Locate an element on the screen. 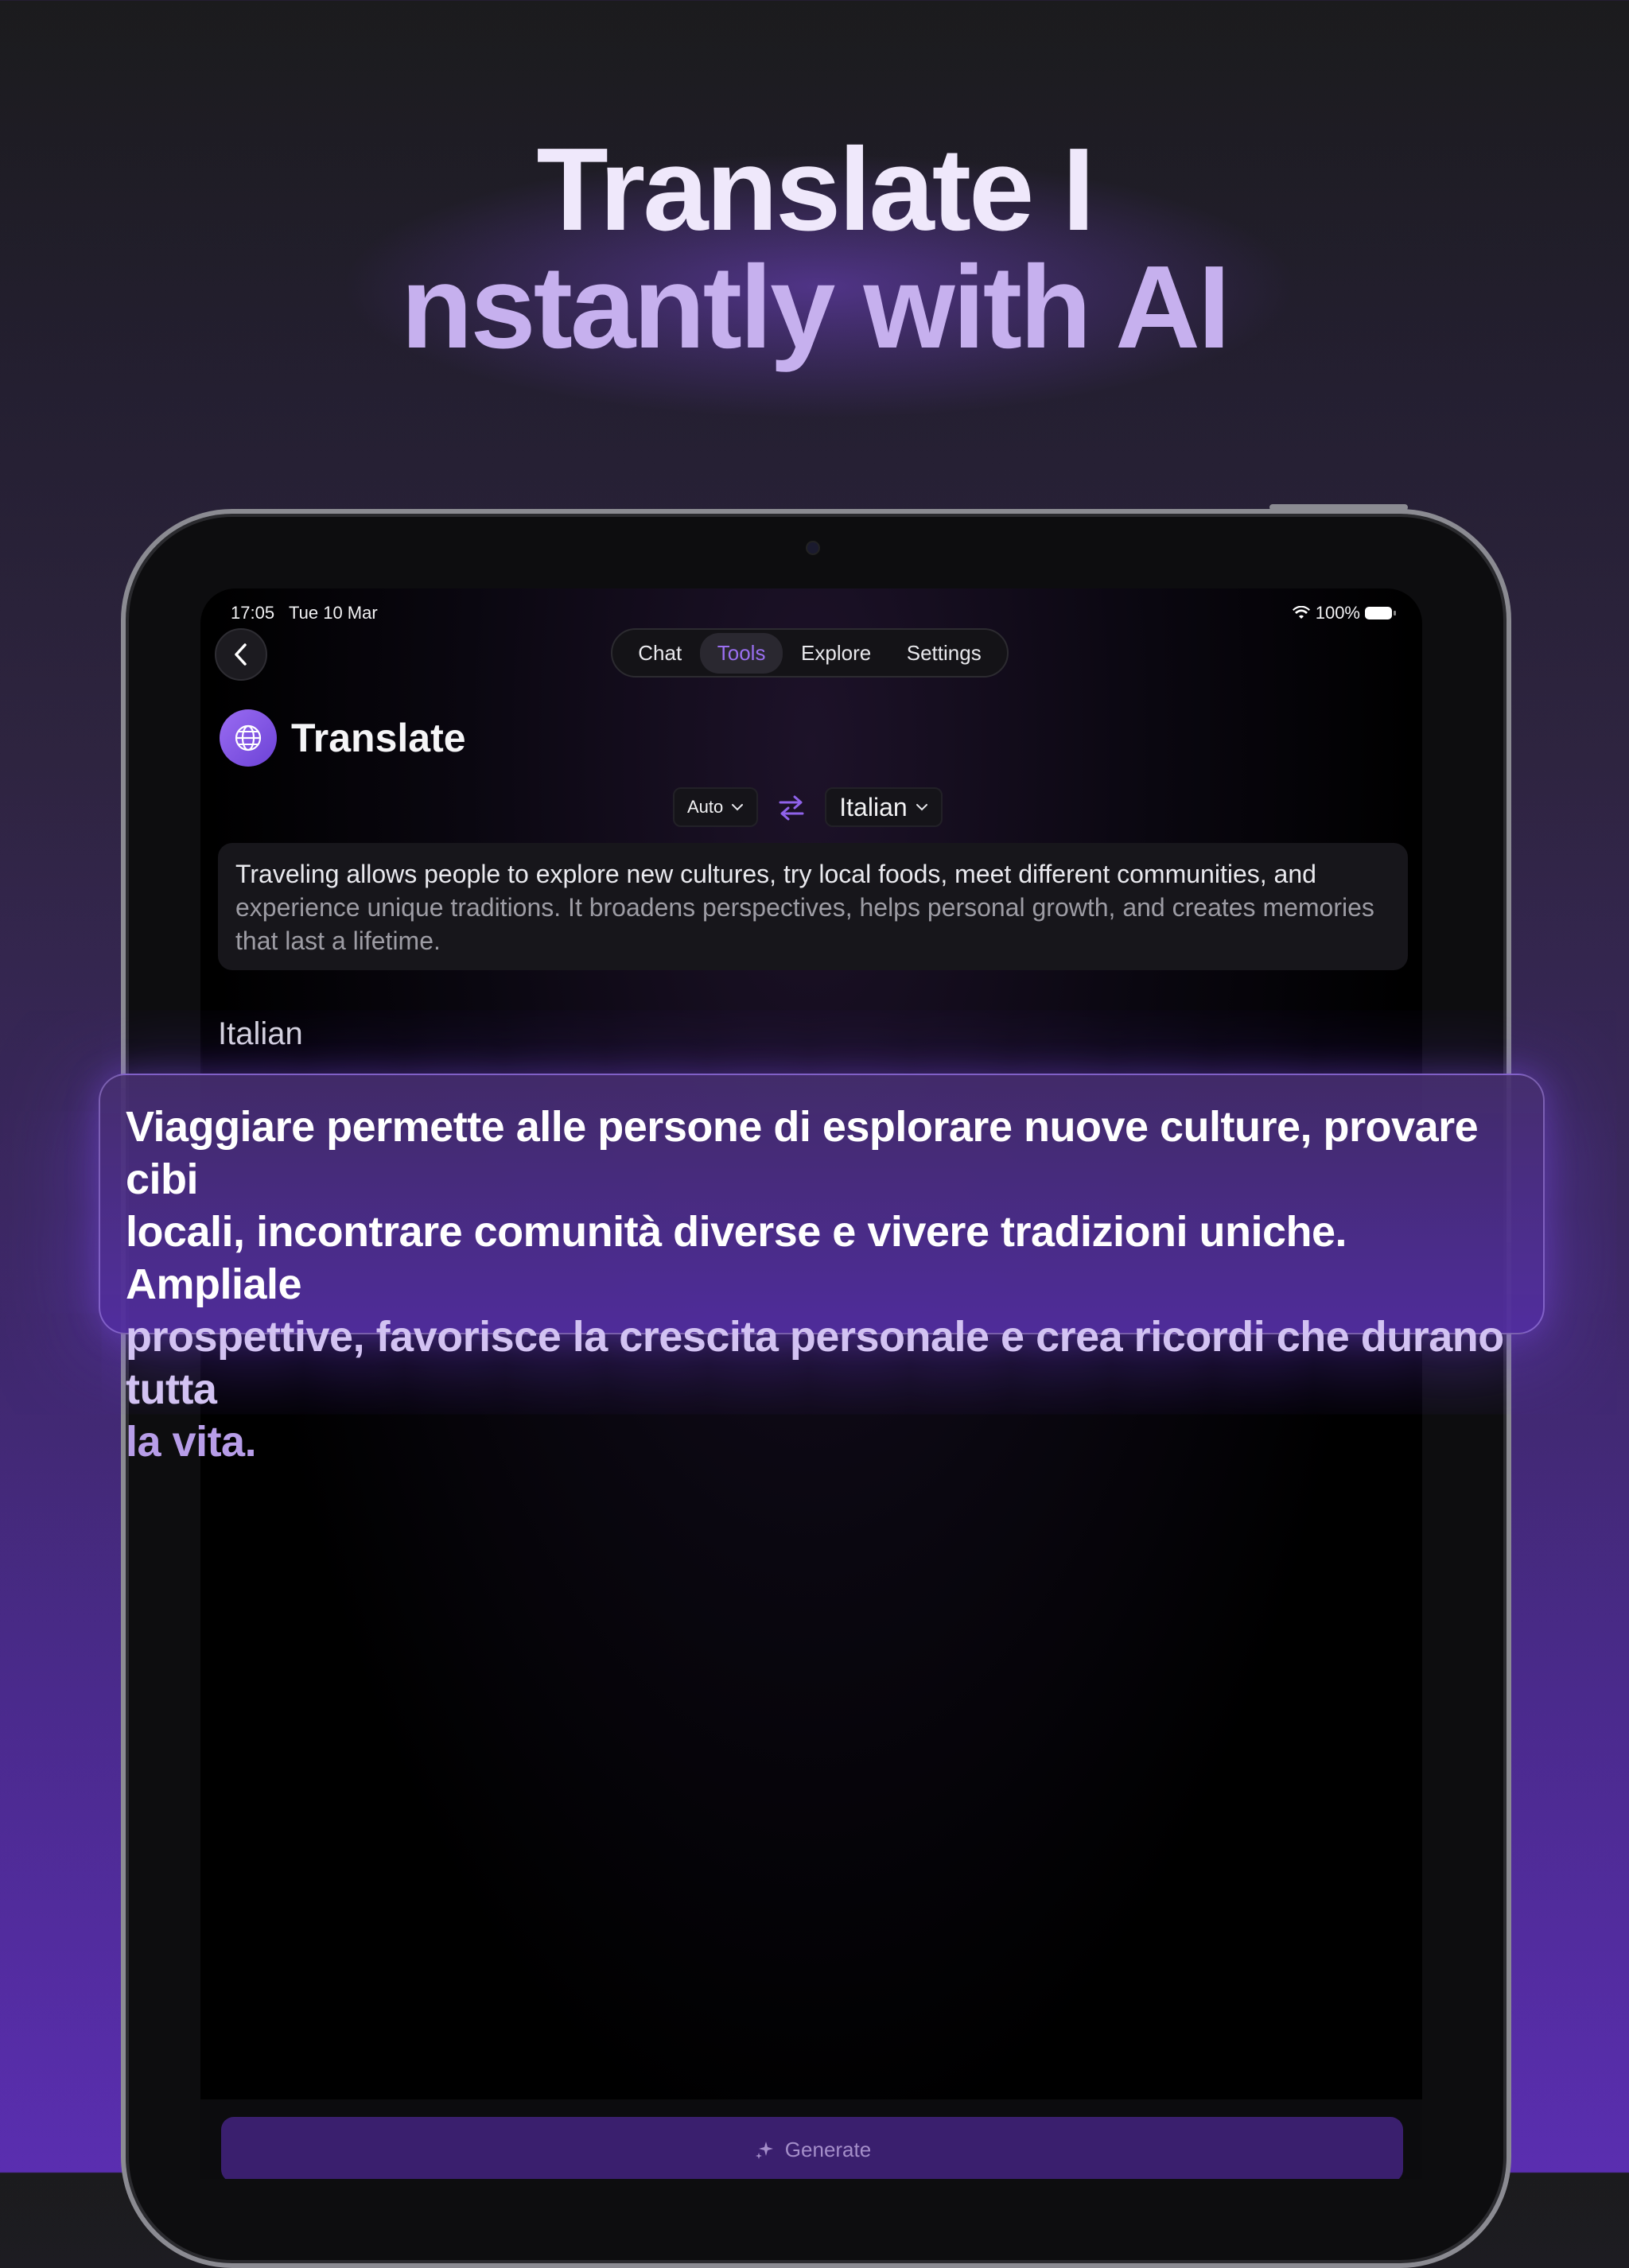 The height and width of the screenshot is (2268, 1629). headline-line-2: nstantly with AI is located at coordinates (815, 307).